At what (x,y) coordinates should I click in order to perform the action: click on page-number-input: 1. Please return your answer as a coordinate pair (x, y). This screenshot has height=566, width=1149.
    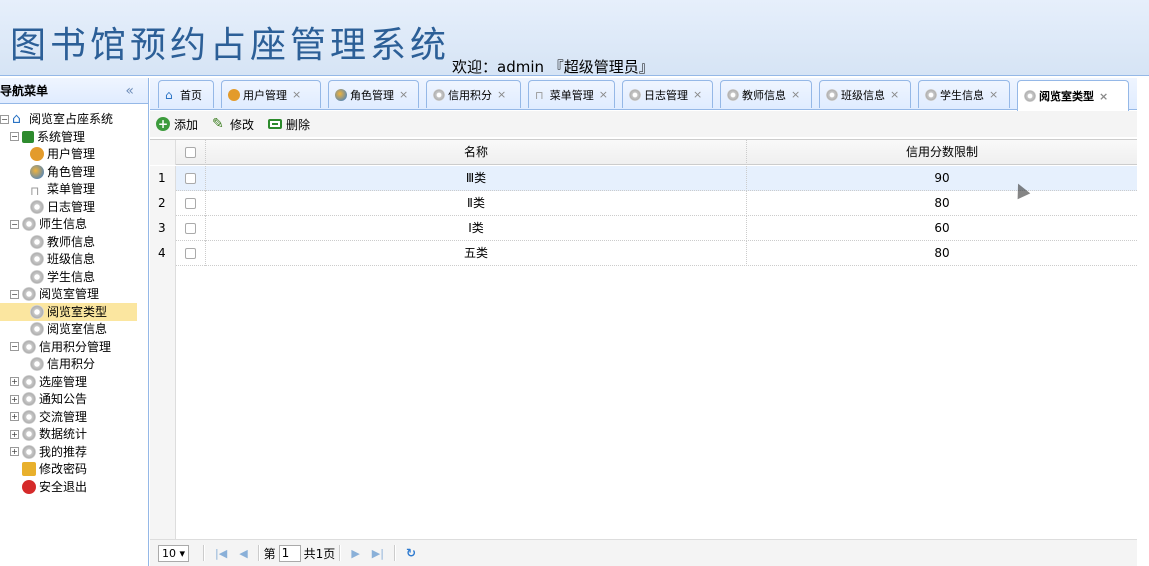
    Looking at the image, I should click on (289, 553).